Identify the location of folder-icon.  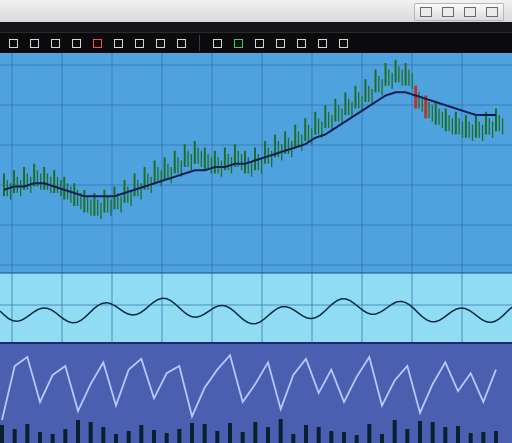
(217, 43).